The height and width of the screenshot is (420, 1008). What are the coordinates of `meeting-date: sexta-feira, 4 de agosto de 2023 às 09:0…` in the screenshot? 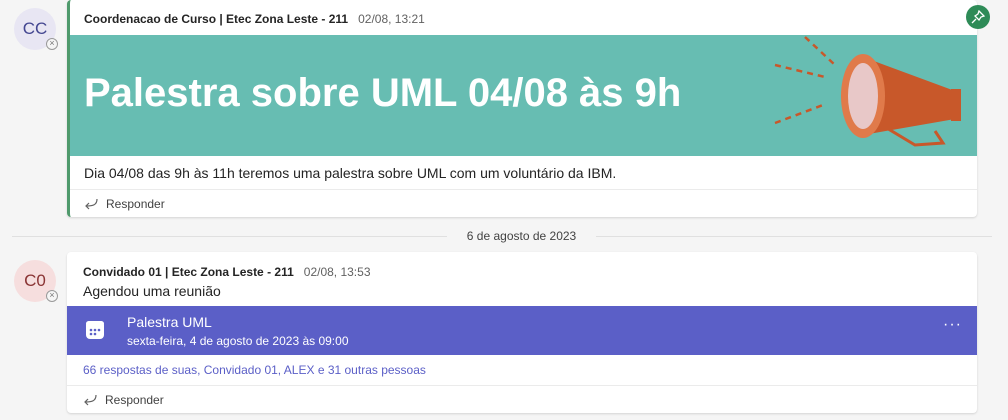 It's located at (238, 341).